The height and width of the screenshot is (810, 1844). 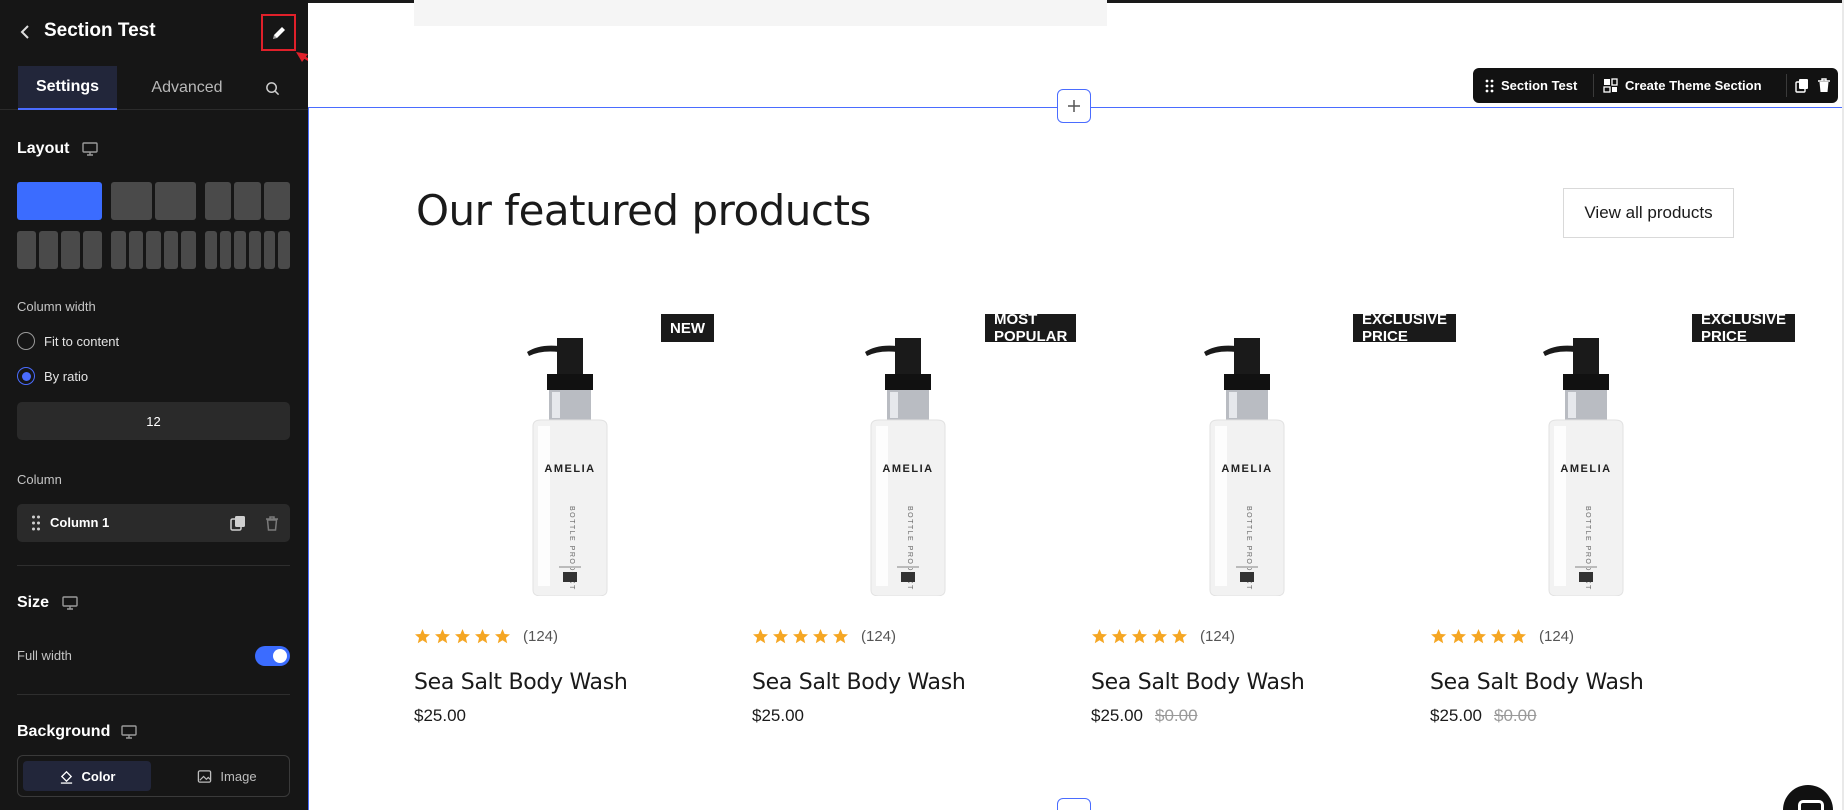 I want to click on tab-settings: Settings, so click(x=67, y=88).